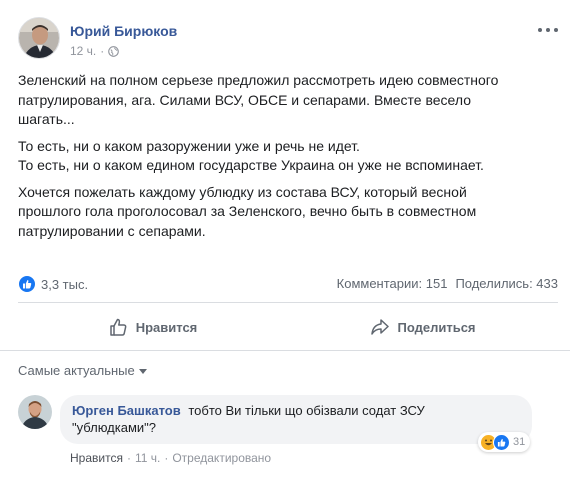  Describe the element at coordinates (288, 40) in the screenshot. I see `post-header: Юрий Бирюков 12 ч. ·` at that location.